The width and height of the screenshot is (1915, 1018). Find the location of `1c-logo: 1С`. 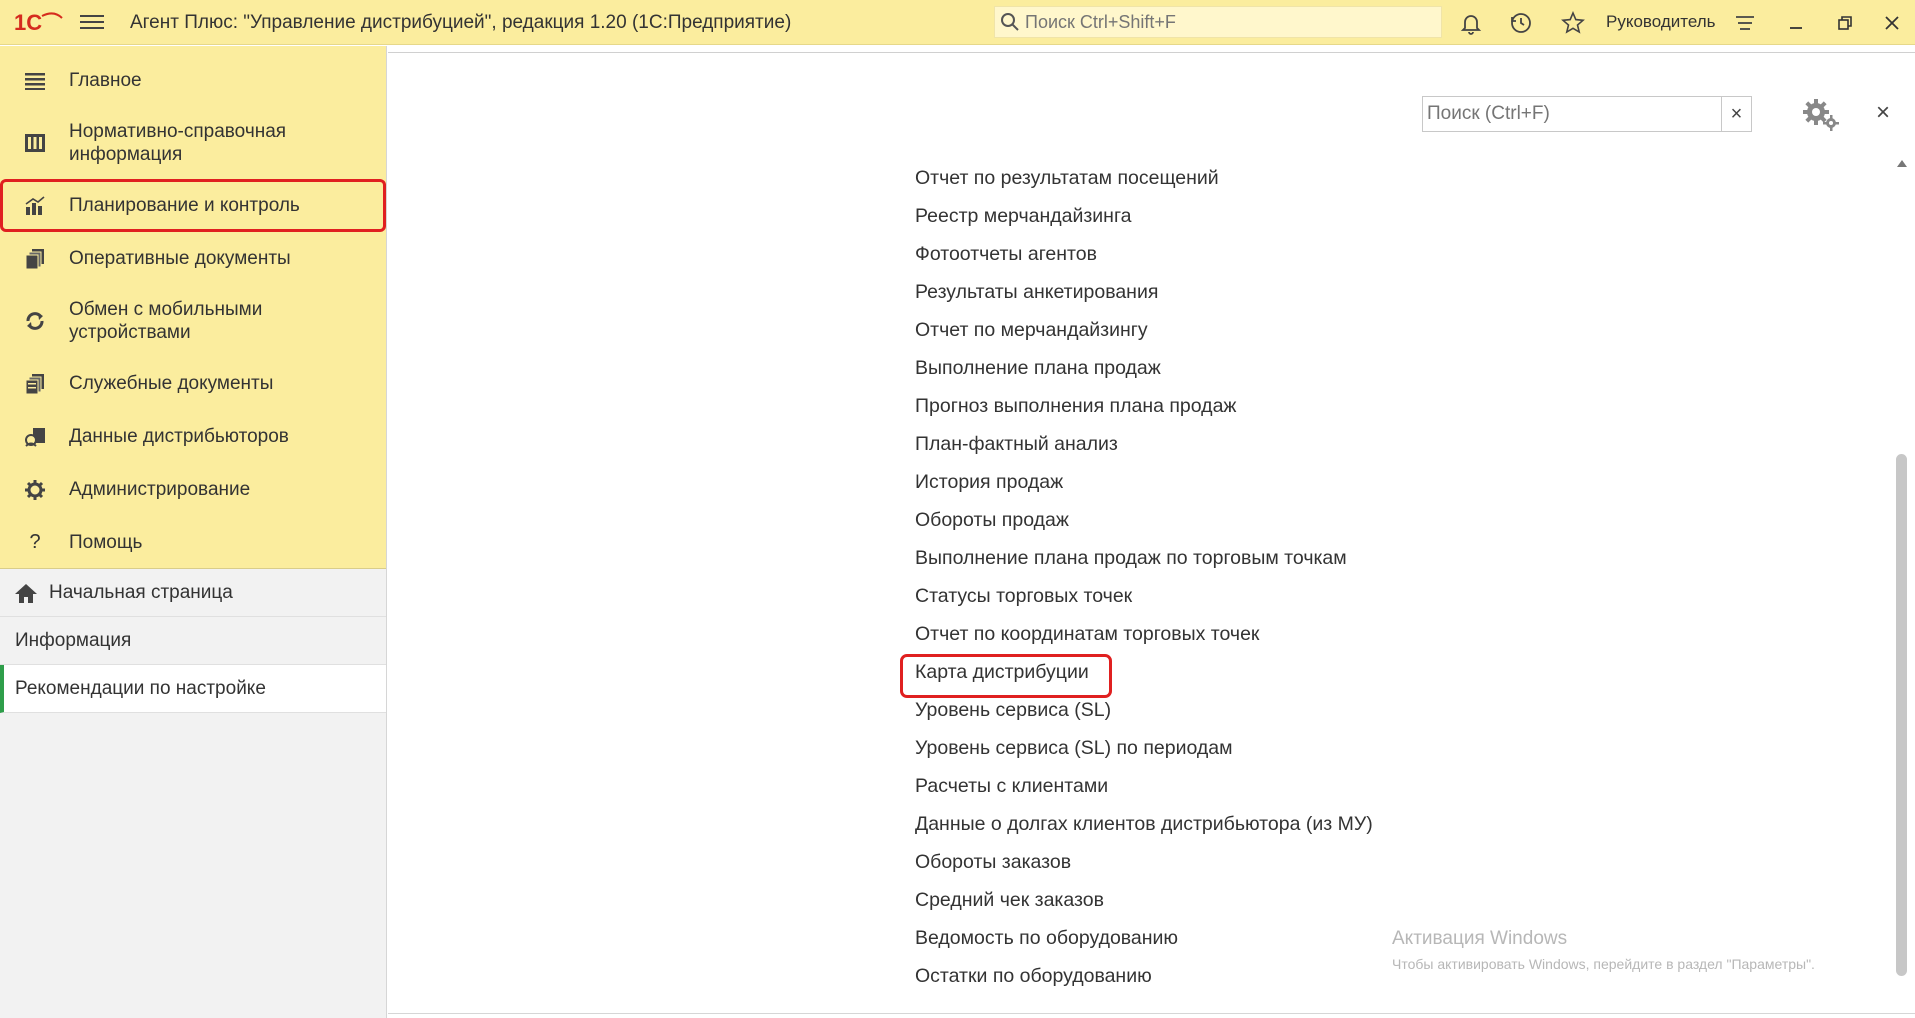

1c-logo: 1С is located at coordinates (39, 22).